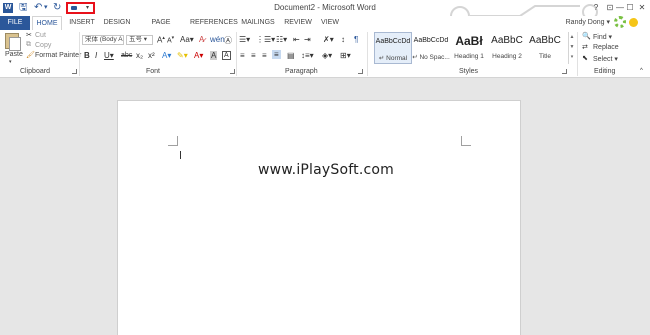 This screenshot has width=650, height=335. I want to click on bold-icon: B, so click(87, 55).